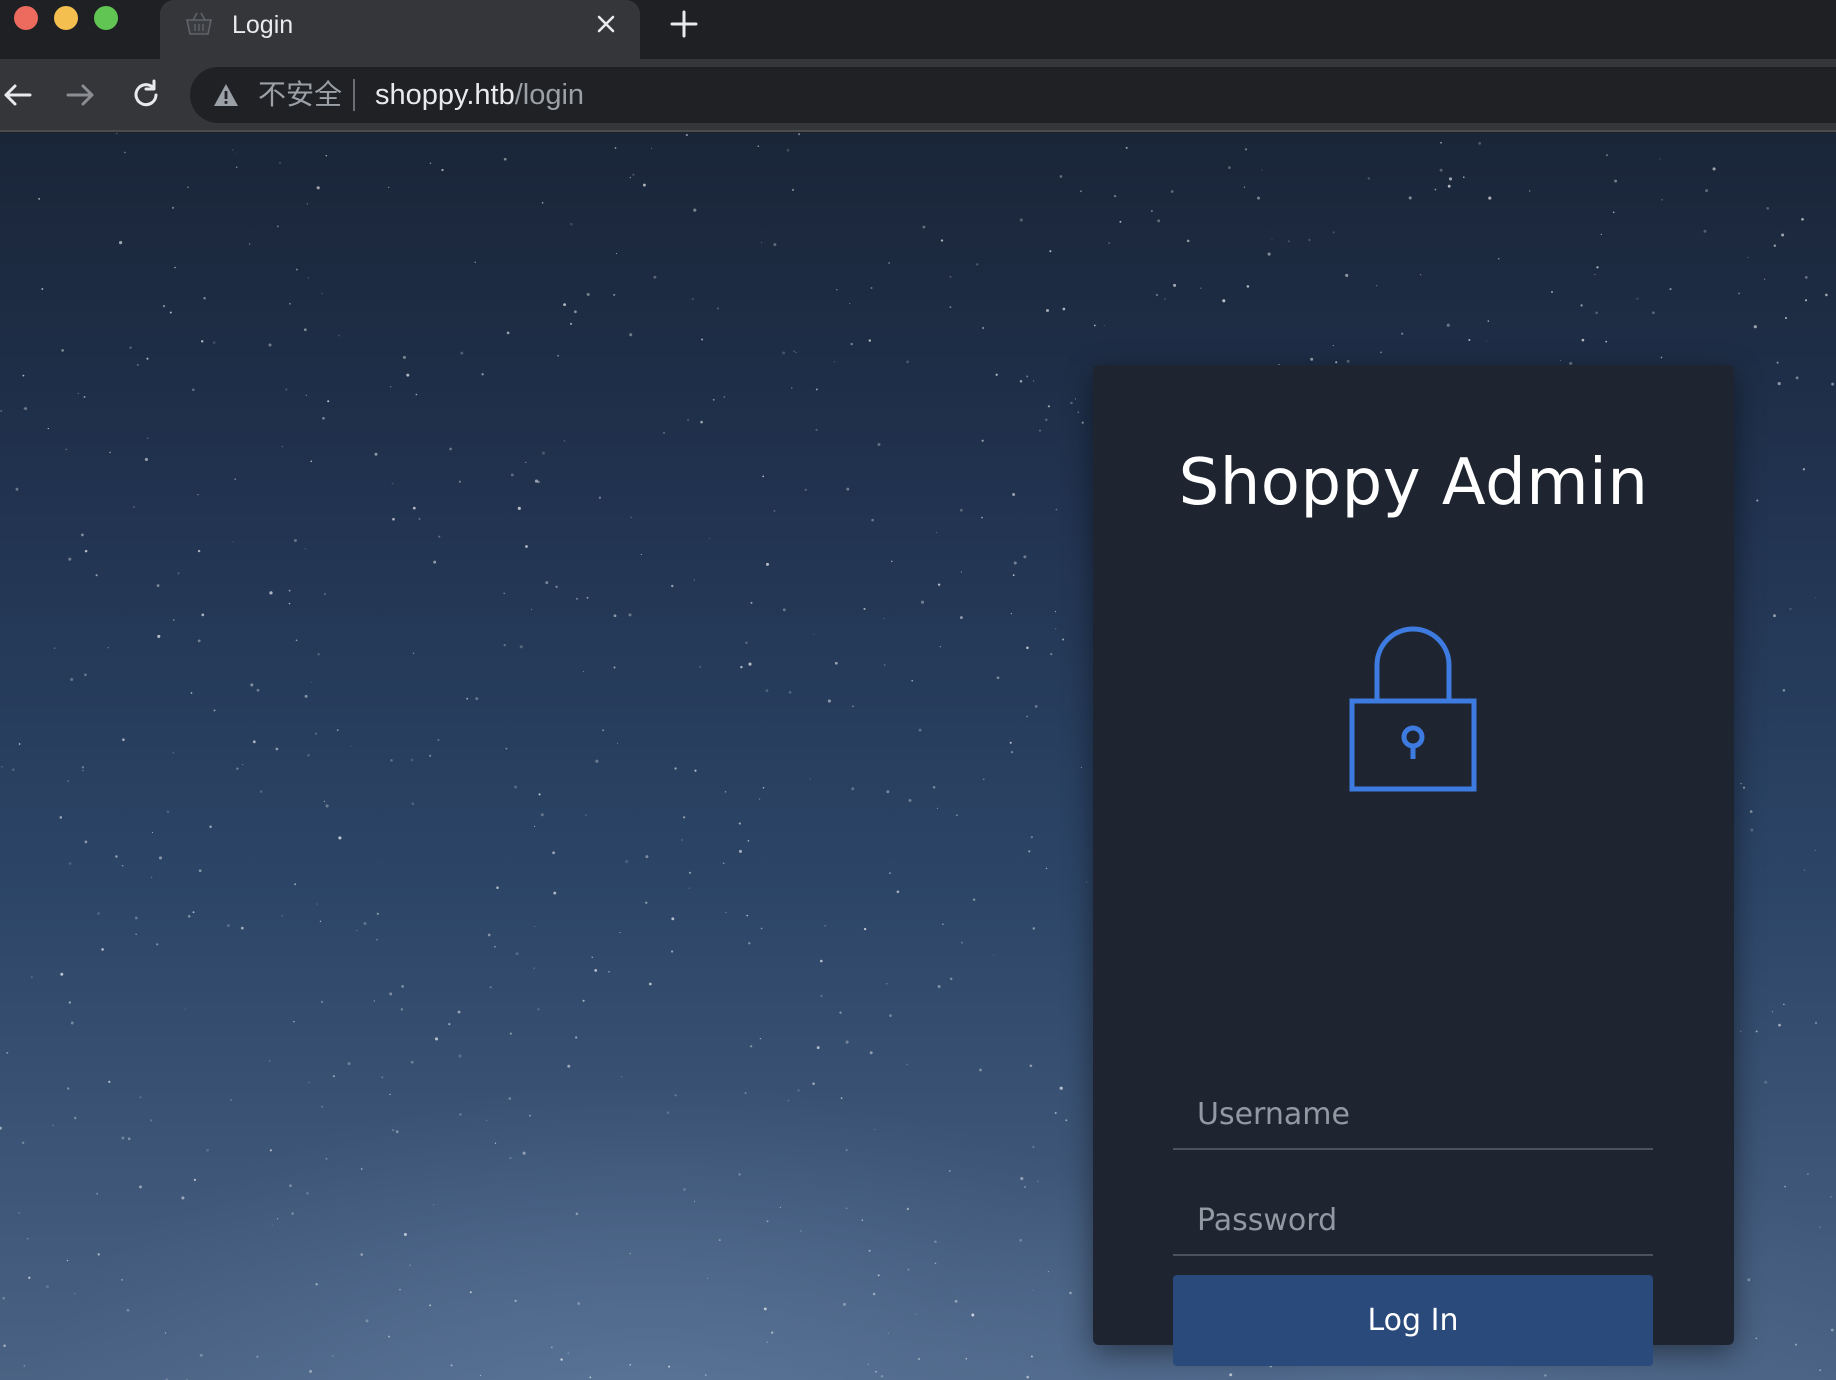 This screenshot has height=1380, width=1836. I want to click on forward-arrow-icon, so click(80, 95).